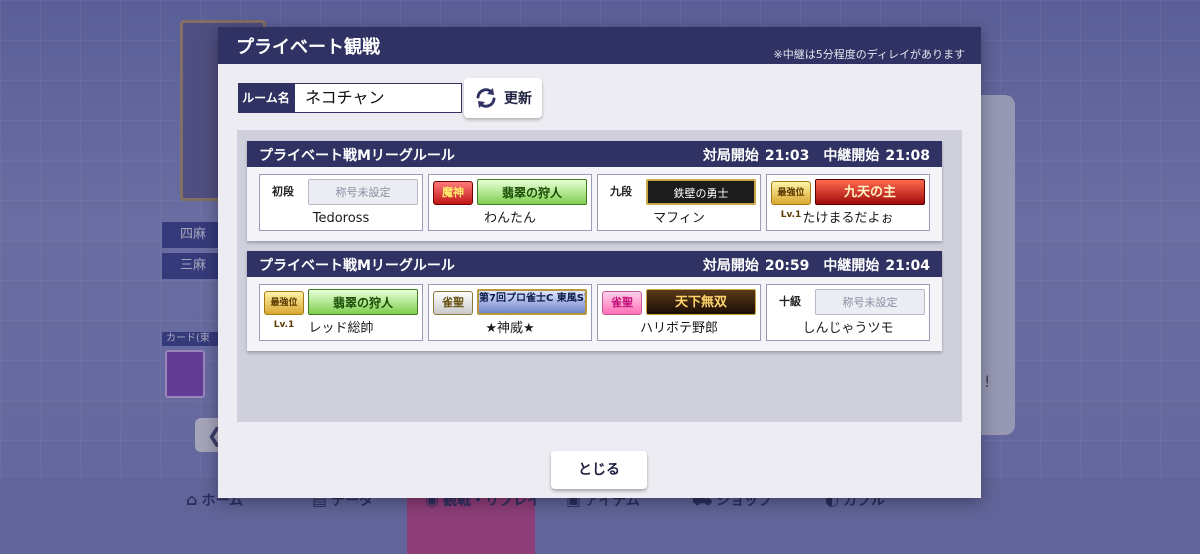 This screenshot has height=554, width=1200. Describe the element at coordinates (266, 98) in the screenshot. I see `room-name-label: ルーム名` at that location.